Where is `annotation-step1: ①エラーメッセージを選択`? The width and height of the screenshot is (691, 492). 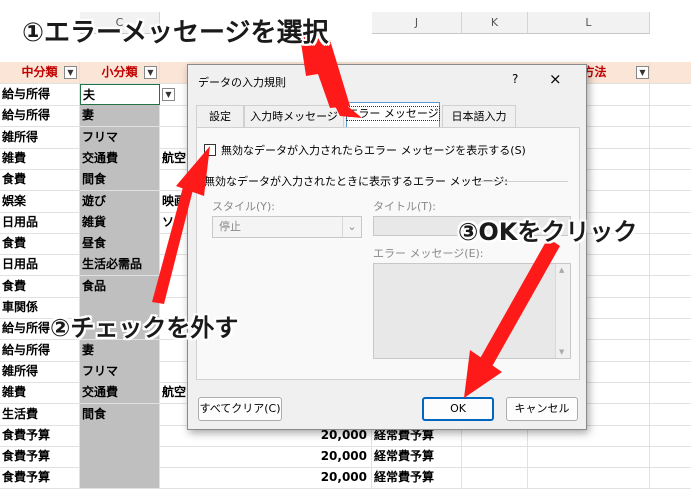 annotation-step1: ①エラーメッセージを選択 is located at coordinates (175, 33).